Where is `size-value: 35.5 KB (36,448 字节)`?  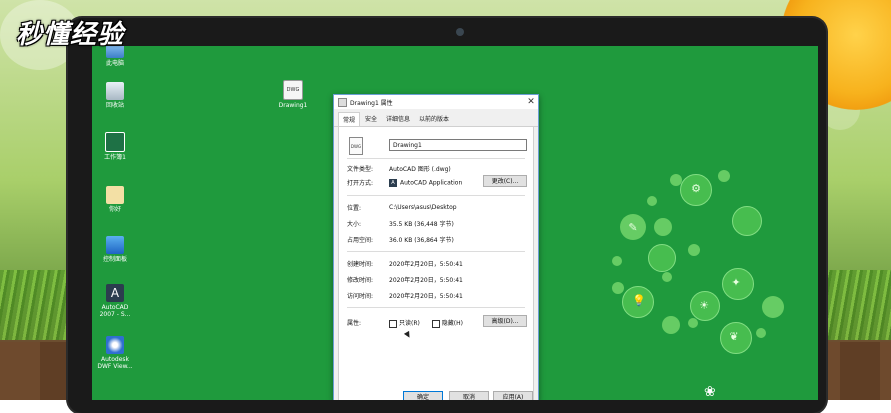
size-value: 35.5 KB (36,448 字节) is located at coordinates (421, 224).